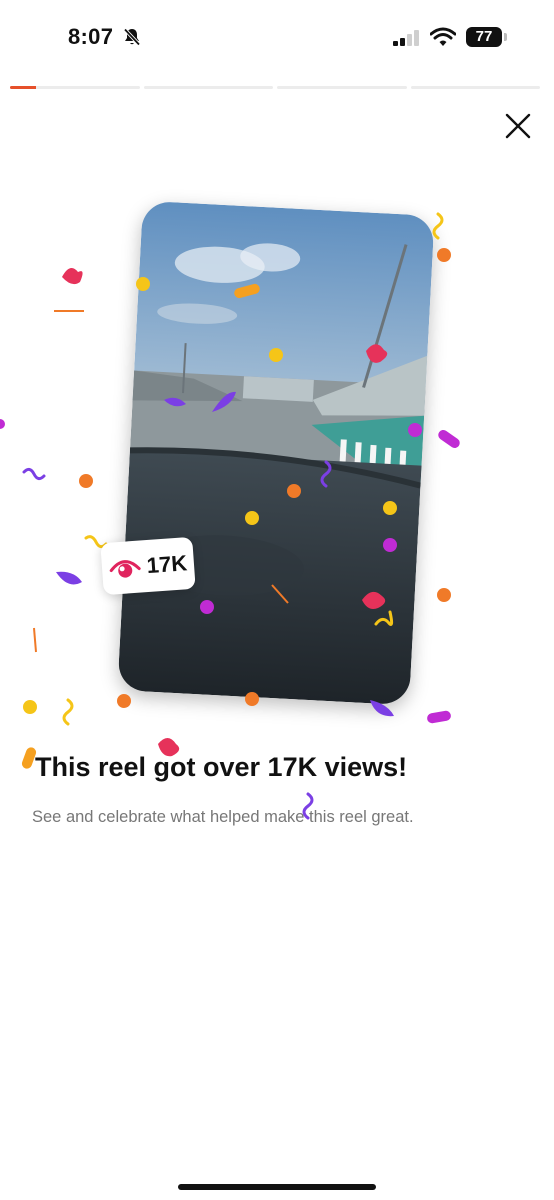 The image size is (554, 1200). I want to click on home-indicator, so click(277, 1187).